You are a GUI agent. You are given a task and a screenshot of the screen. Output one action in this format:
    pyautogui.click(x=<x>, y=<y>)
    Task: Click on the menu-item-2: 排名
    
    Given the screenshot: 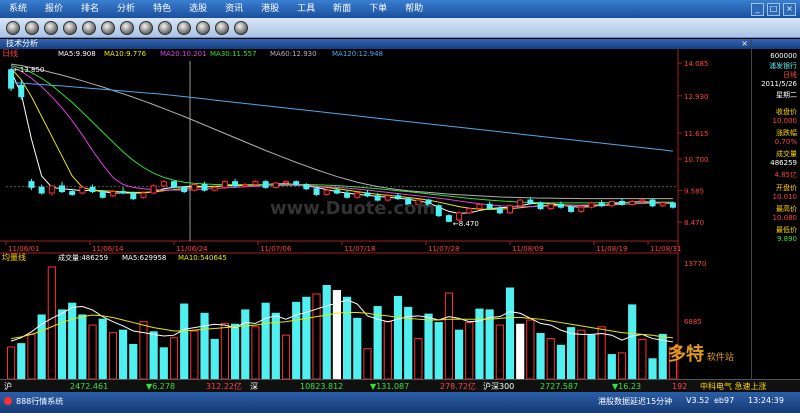 What is the action you would take?
    pyautogui.click(x=90, y=9)
    